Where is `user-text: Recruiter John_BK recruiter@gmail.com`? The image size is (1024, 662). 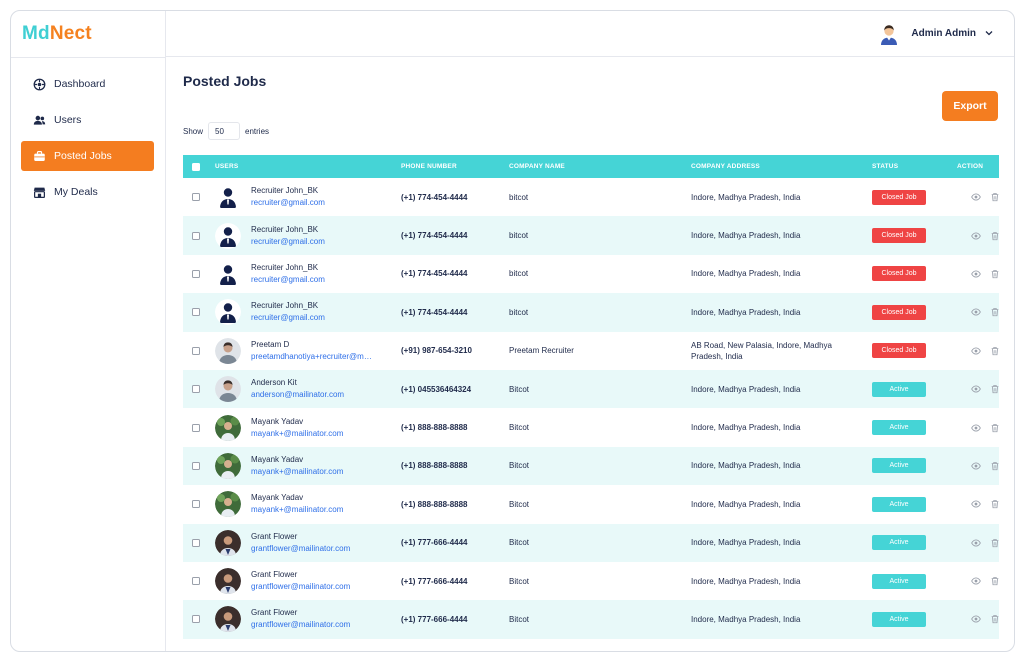 user-text: Recruiter John_BK recruiter@gmail.com is located at coordinates (288, 274).